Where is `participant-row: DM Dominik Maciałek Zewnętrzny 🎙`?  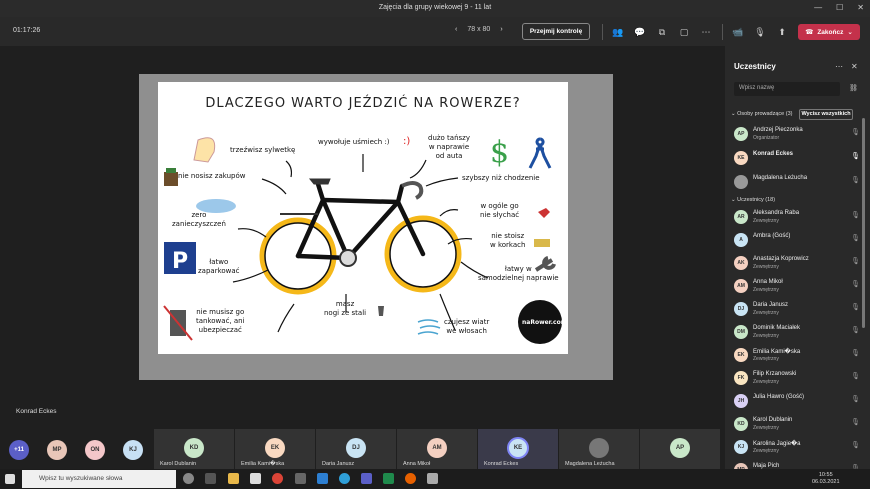 participant-row: DM Dominik Maciałek Zewnętrzny 🎙 is located at coordinates (799, 334).